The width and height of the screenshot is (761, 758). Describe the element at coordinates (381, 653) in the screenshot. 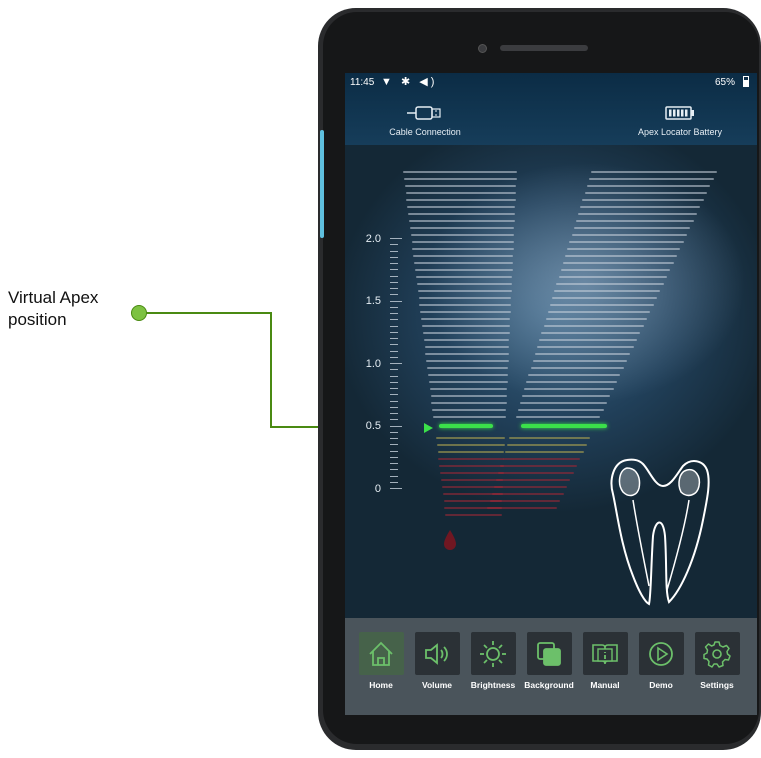

I see `home-button` at that location.